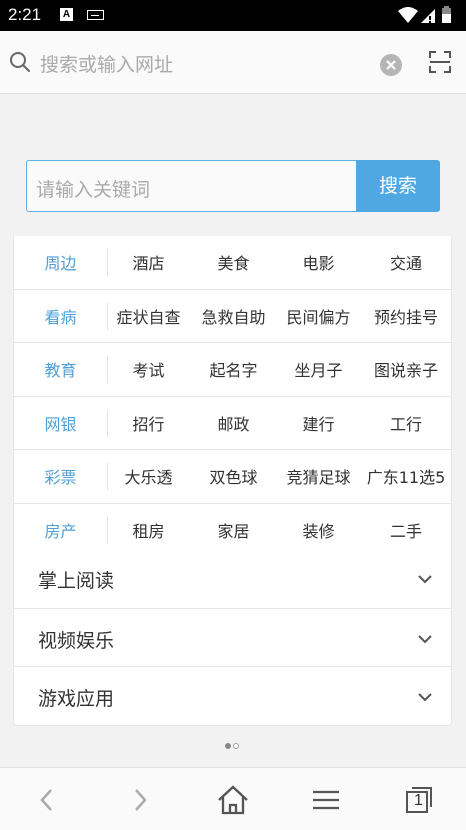 The width and height of the screenshot is (466, 830). I want to click on back-icon, so click(45, 799).